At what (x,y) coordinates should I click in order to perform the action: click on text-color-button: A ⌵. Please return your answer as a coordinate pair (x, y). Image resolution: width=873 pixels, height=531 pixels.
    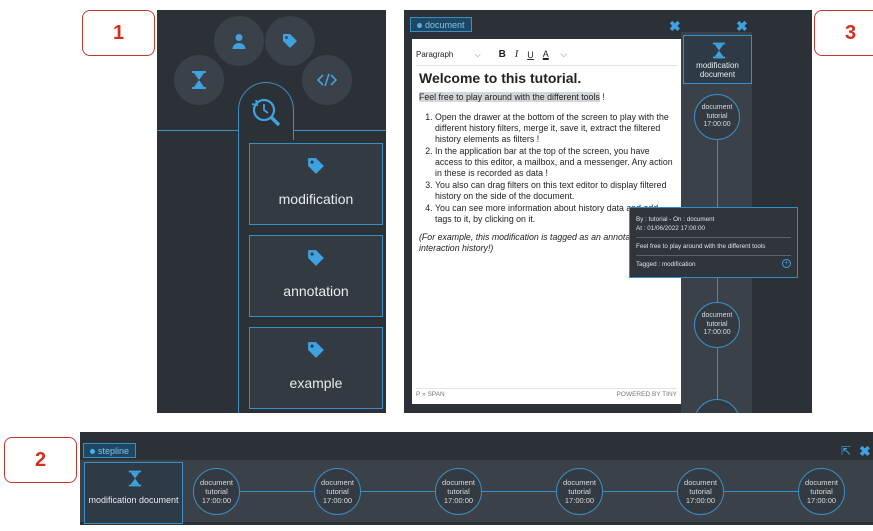
    Looking at the image, I should click on (559, 54).